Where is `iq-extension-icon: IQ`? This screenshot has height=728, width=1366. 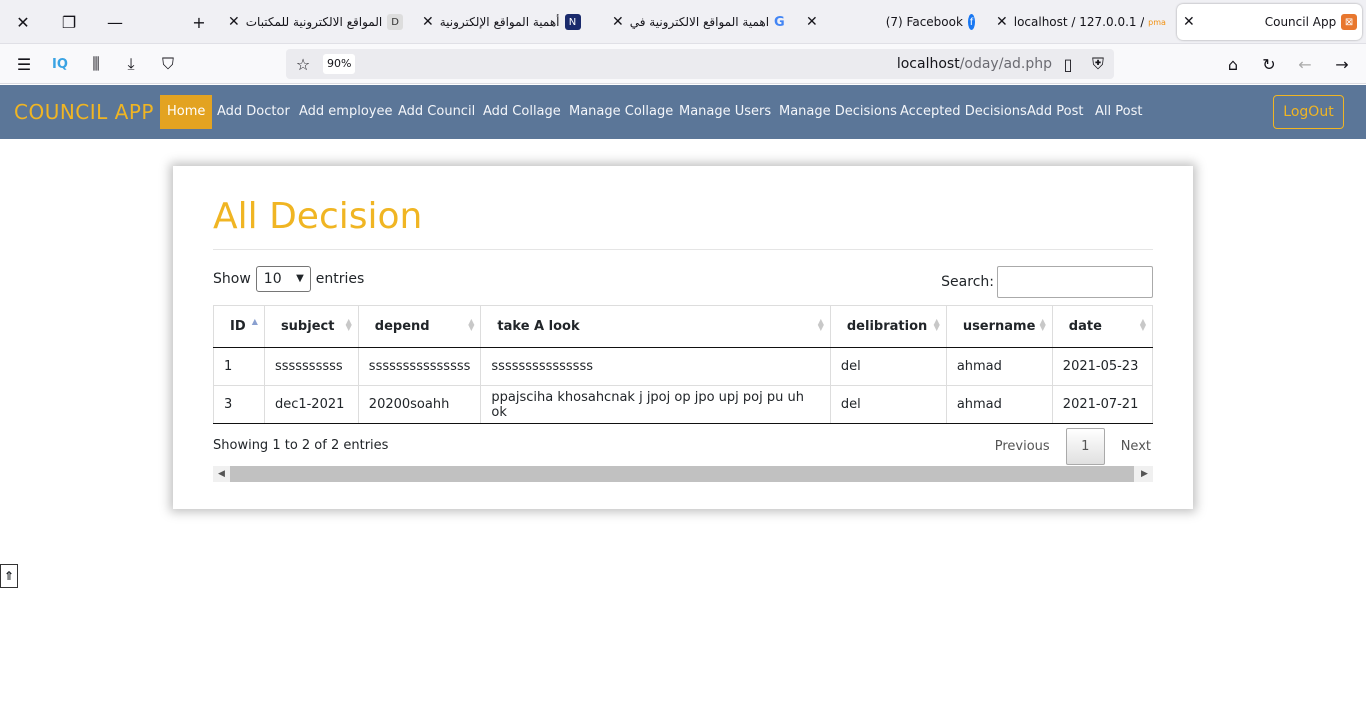
iq-extension-icon: IQ is located at coordinates (60, 64).